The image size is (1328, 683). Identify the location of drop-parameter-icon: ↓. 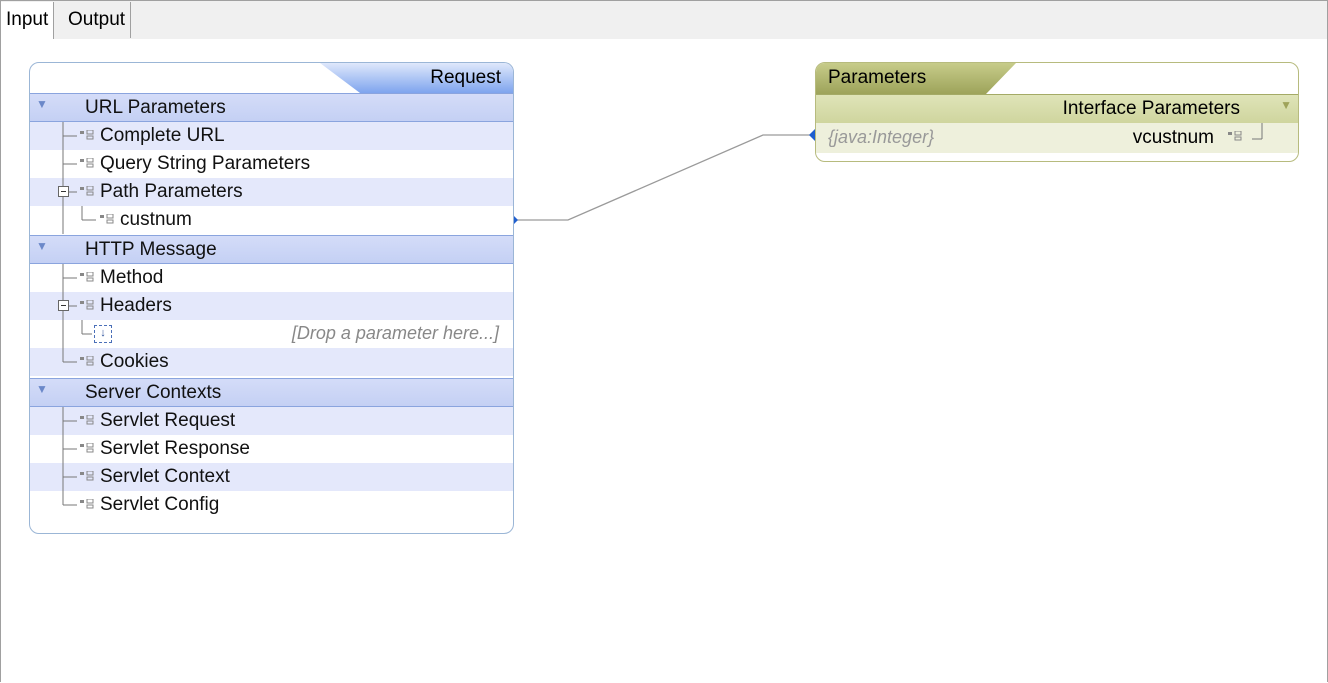
(103, 334).